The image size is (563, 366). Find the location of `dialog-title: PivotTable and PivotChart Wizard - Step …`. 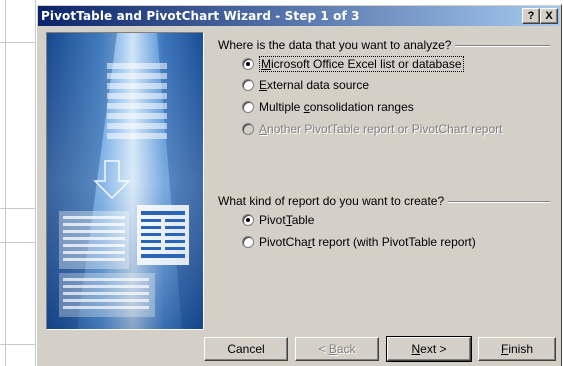

dialog-title: PivotTable and PivotChart Wizard - Step … is located at coordinates (200, 16).